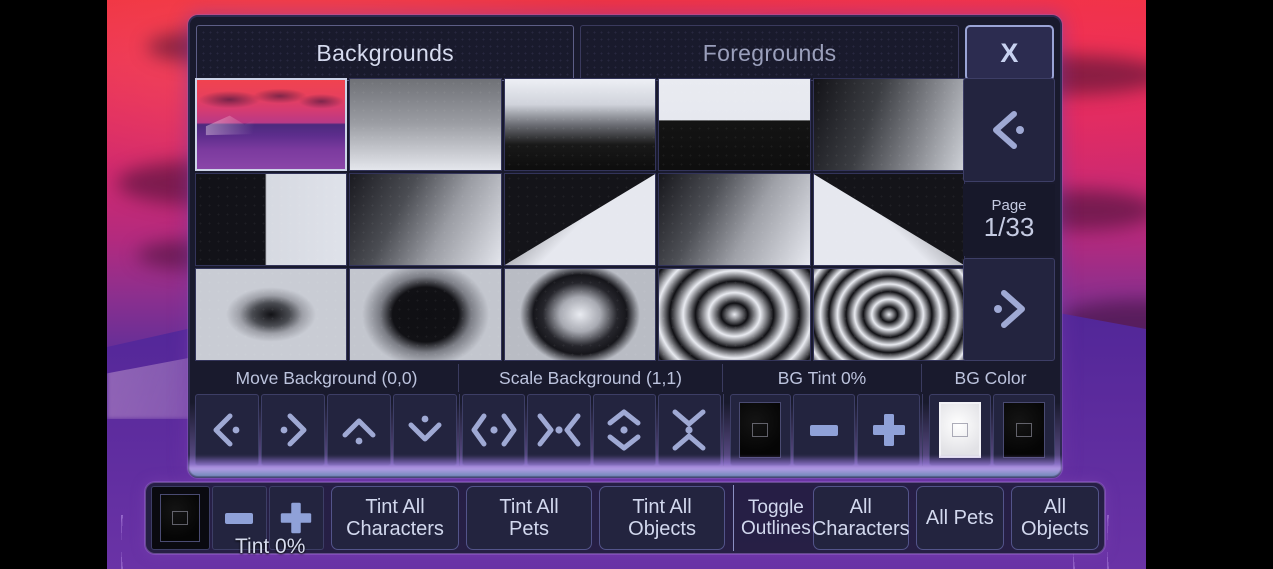 Image resolution: width=1273 pixels, height=569 pixels. I want to click on bg-color-swatch-black, so click(1024, 430).